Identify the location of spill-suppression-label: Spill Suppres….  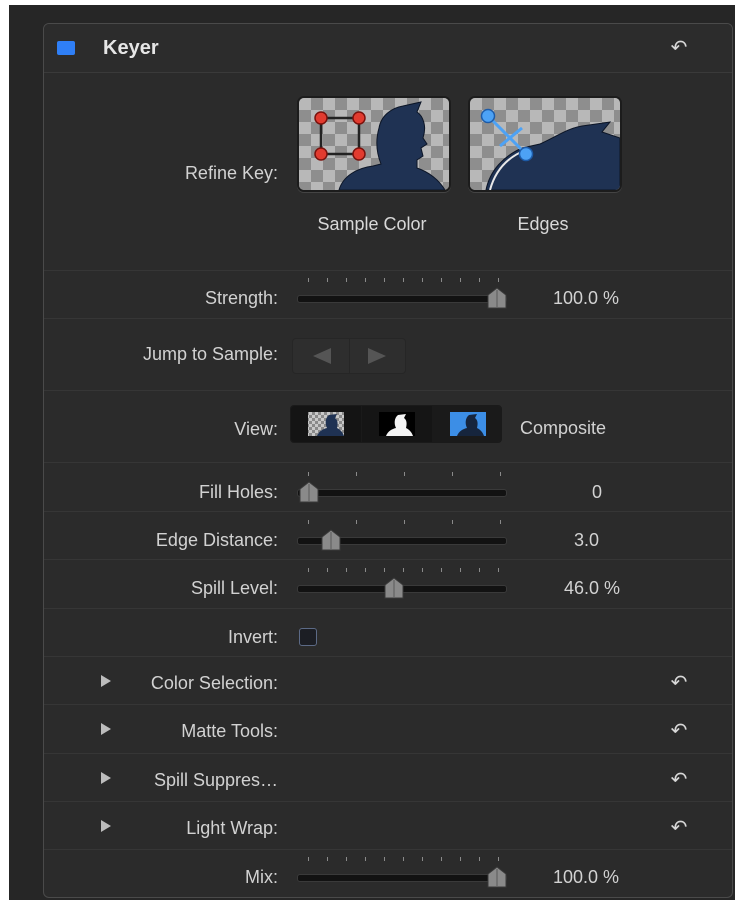
(215, 780).